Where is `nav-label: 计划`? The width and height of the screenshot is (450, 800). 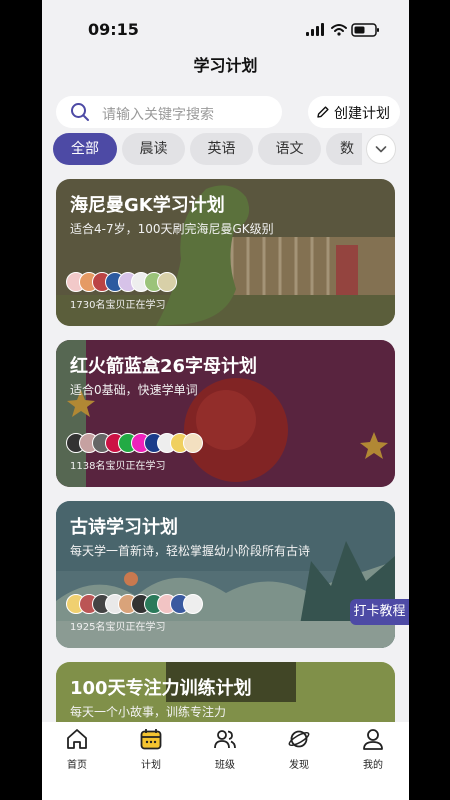 nav-label: 计划 is located at coordinates (151, 765).